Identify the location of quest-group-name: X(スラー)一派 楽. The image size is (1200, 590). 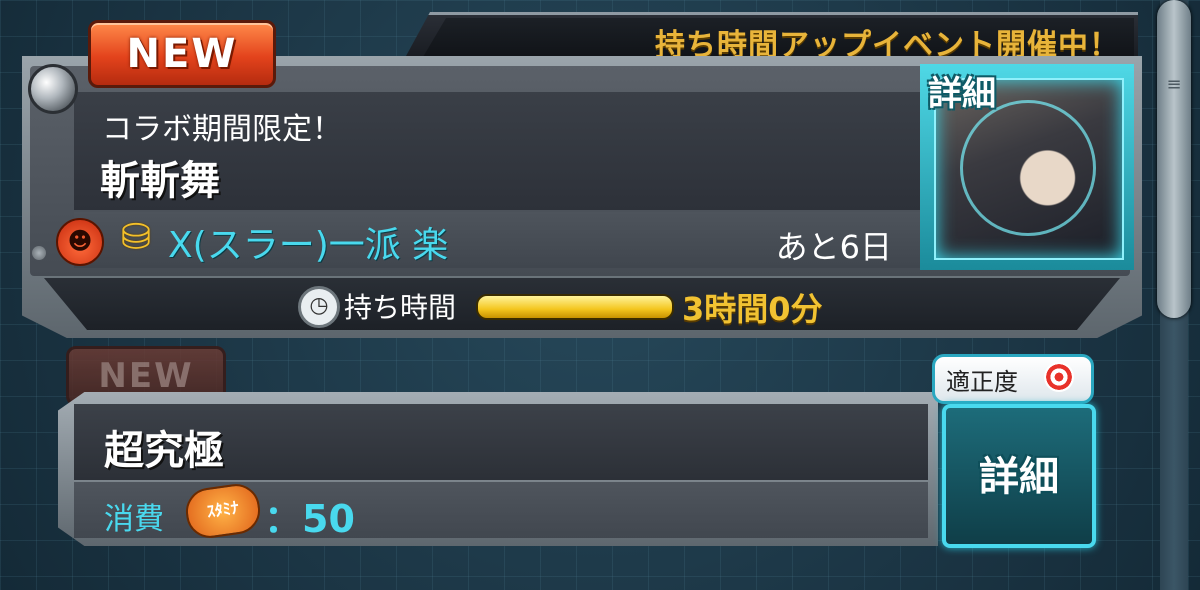
(308, 245).